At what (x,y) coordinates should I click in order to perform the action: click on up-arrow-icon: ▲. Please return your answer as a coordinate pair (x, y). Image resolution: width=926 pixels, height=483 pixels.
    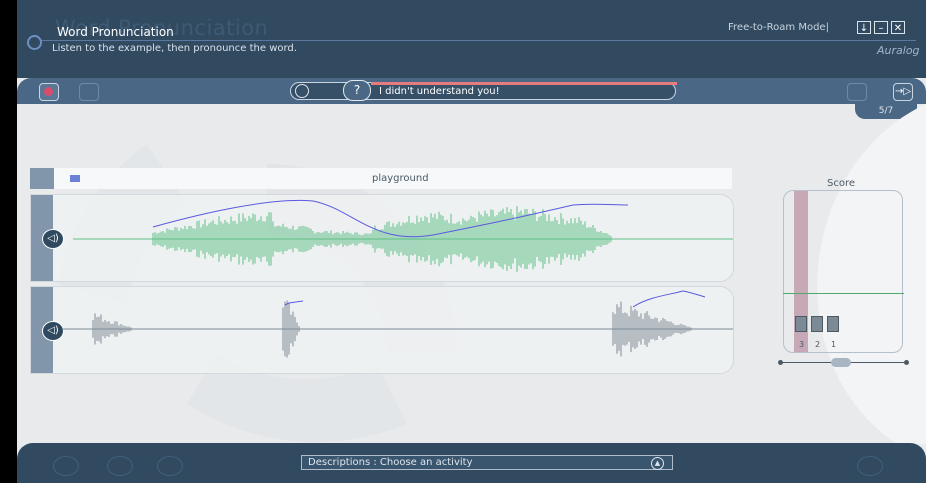
    Looking at the image, I should click on (657, 463).